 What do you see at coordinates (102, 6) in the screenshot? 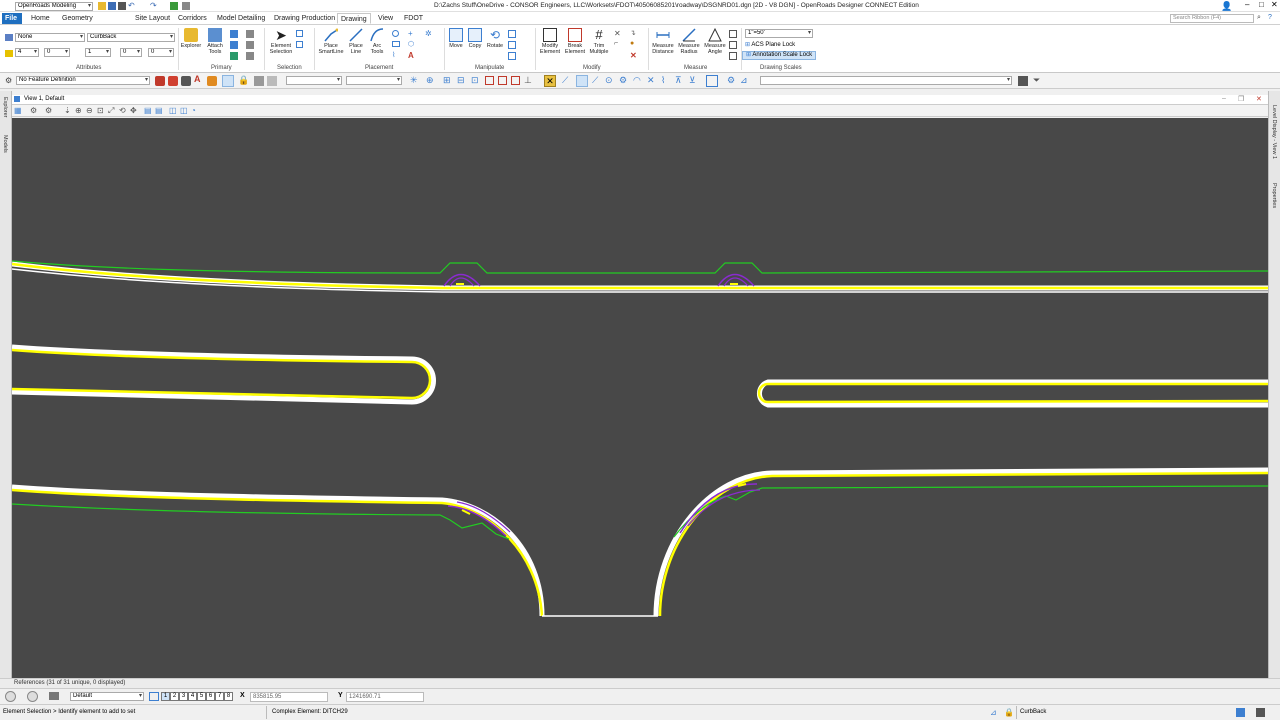
I see `open-folder-icon` at bounding box center [102, 6].